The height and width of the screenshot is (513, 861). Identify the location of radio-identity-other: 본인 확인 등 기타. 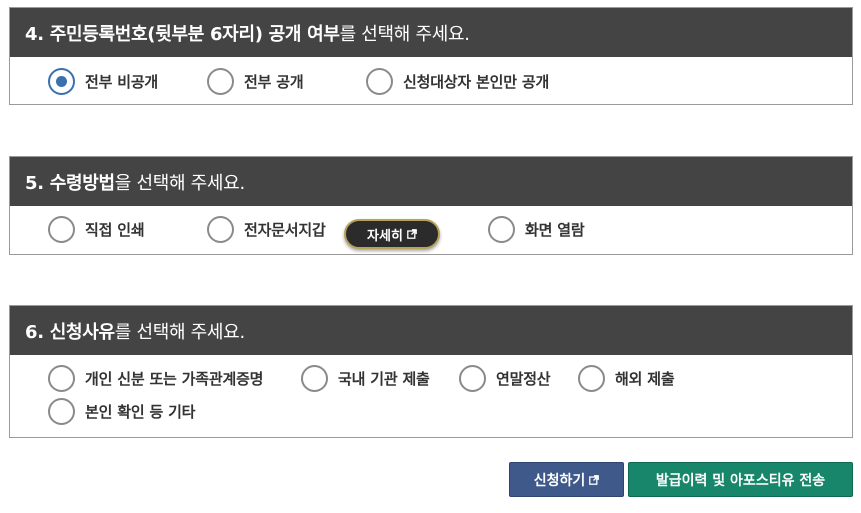
(121, 411).